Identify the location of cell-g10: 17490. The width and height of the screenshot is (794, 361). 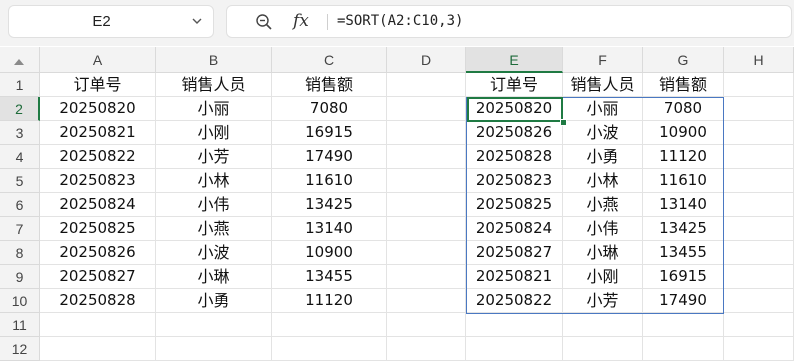
(683, 301).